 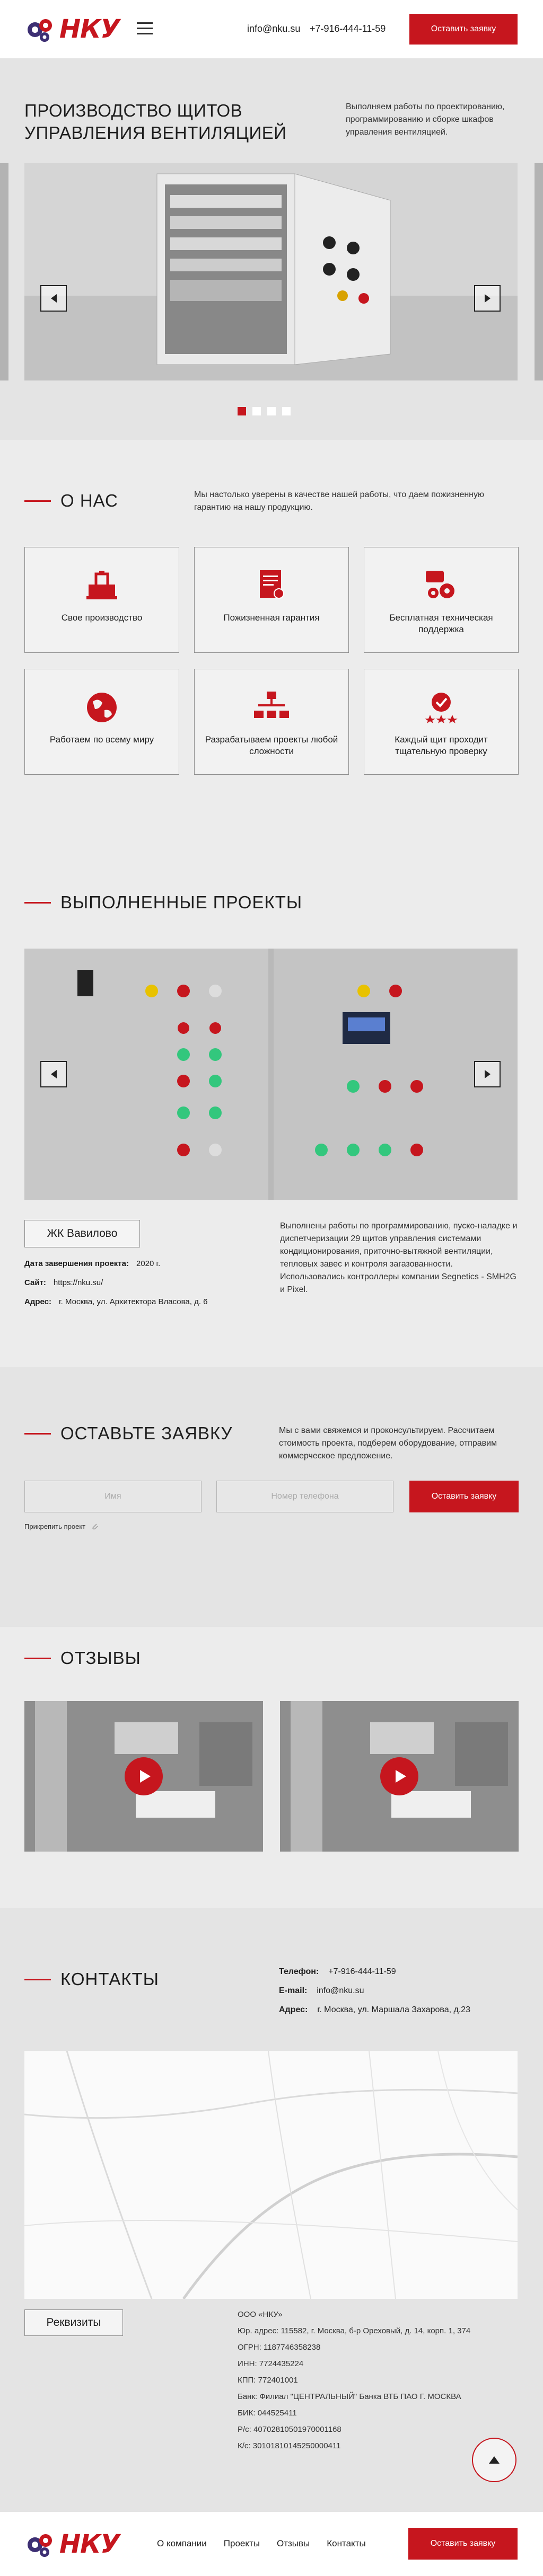 What do you see at coordinates (110, 1979) in the screenshot?
I see `contacts-title: КОНТАКТЫ` at bounding box center [110, 1979].